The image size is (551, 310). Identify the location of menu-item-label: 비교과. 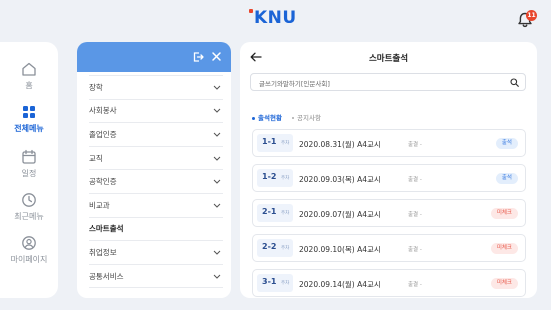
(99, 205).